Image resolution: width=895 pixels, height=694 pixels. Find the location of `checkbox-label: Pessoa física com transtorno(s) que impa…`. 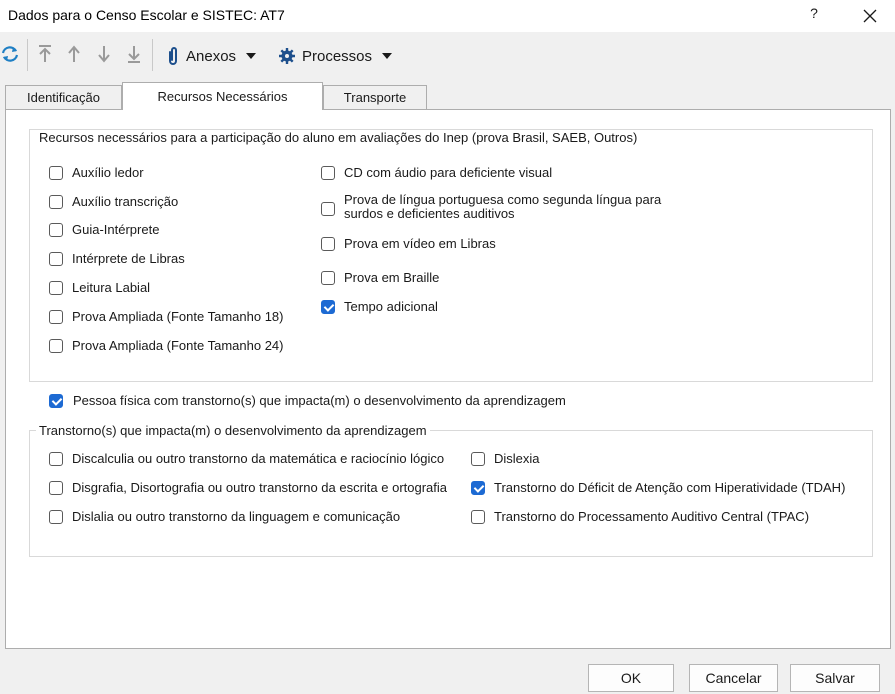

checkbox-label: Pessoa física com transtorno(s) que impa… is located at coordinates (319, 400).